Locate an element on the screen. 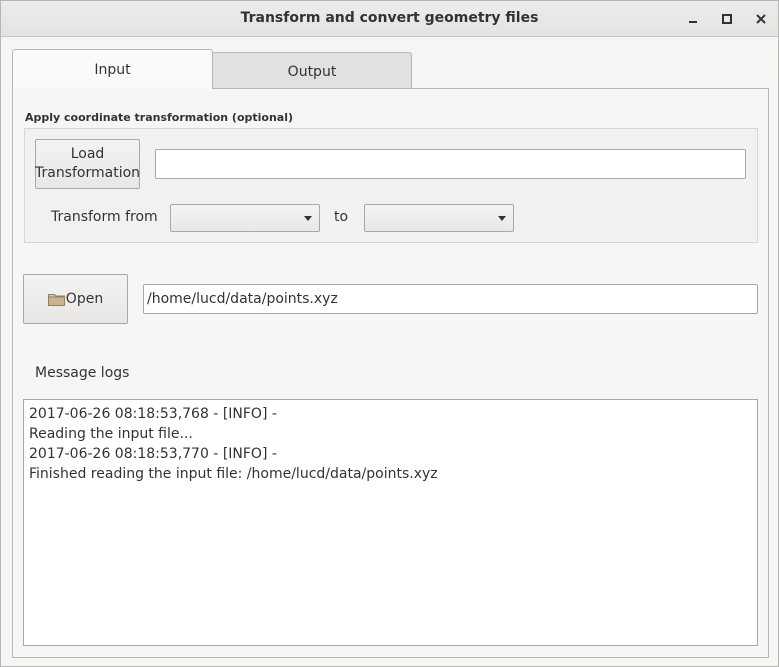 This screenshot has height=667, width=779. load-transformation-button: Load Transformation is located at coordinates (87, 164).